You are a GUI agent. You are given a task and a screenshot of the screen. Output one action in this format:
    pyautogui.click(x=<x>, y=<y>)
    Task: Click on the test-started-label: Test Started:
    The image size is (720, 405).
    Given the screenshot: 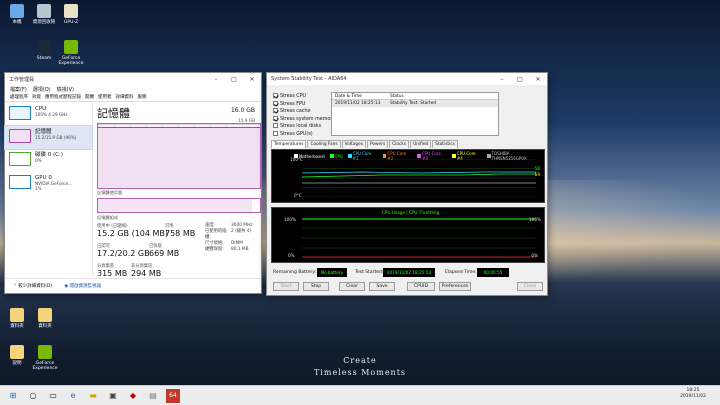 What is the action you would take?
    pyautogui.click(x=369, y=272)
    